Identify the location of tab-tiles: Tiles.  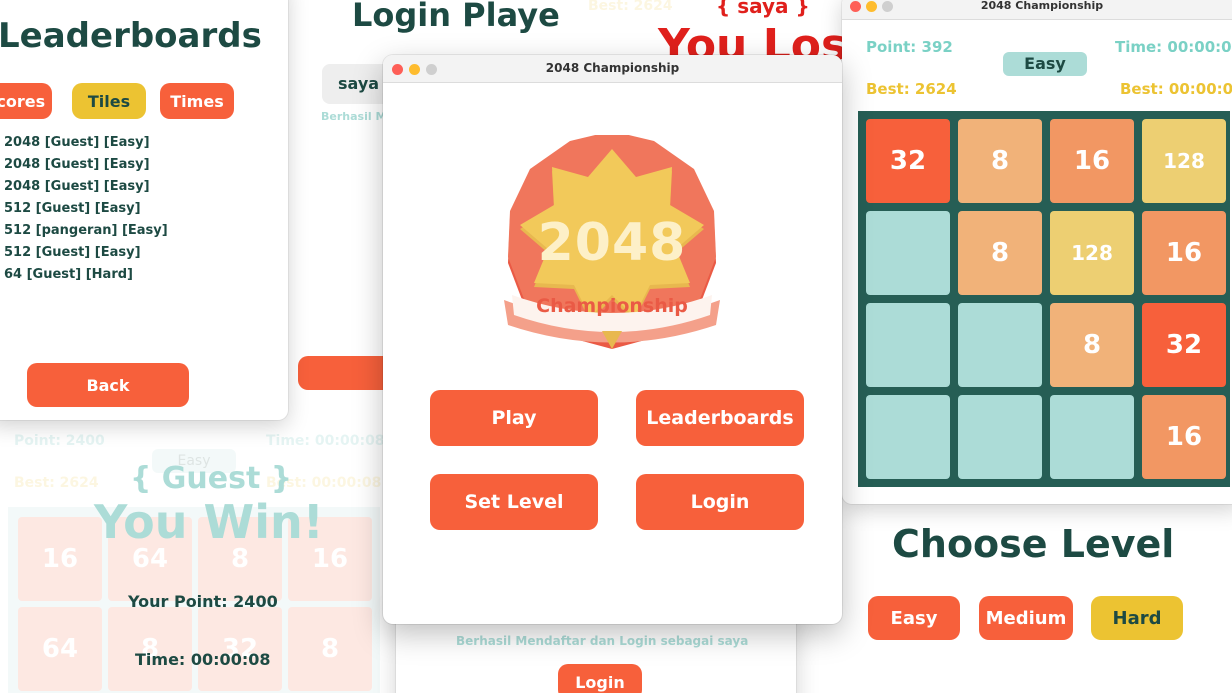
(109, 101).